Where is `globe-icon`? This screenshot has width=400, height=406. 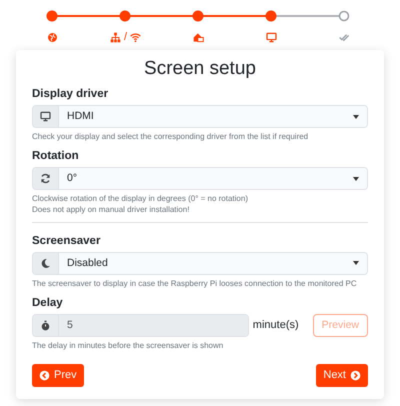 globe-icon is located at coordinates (52, 37).